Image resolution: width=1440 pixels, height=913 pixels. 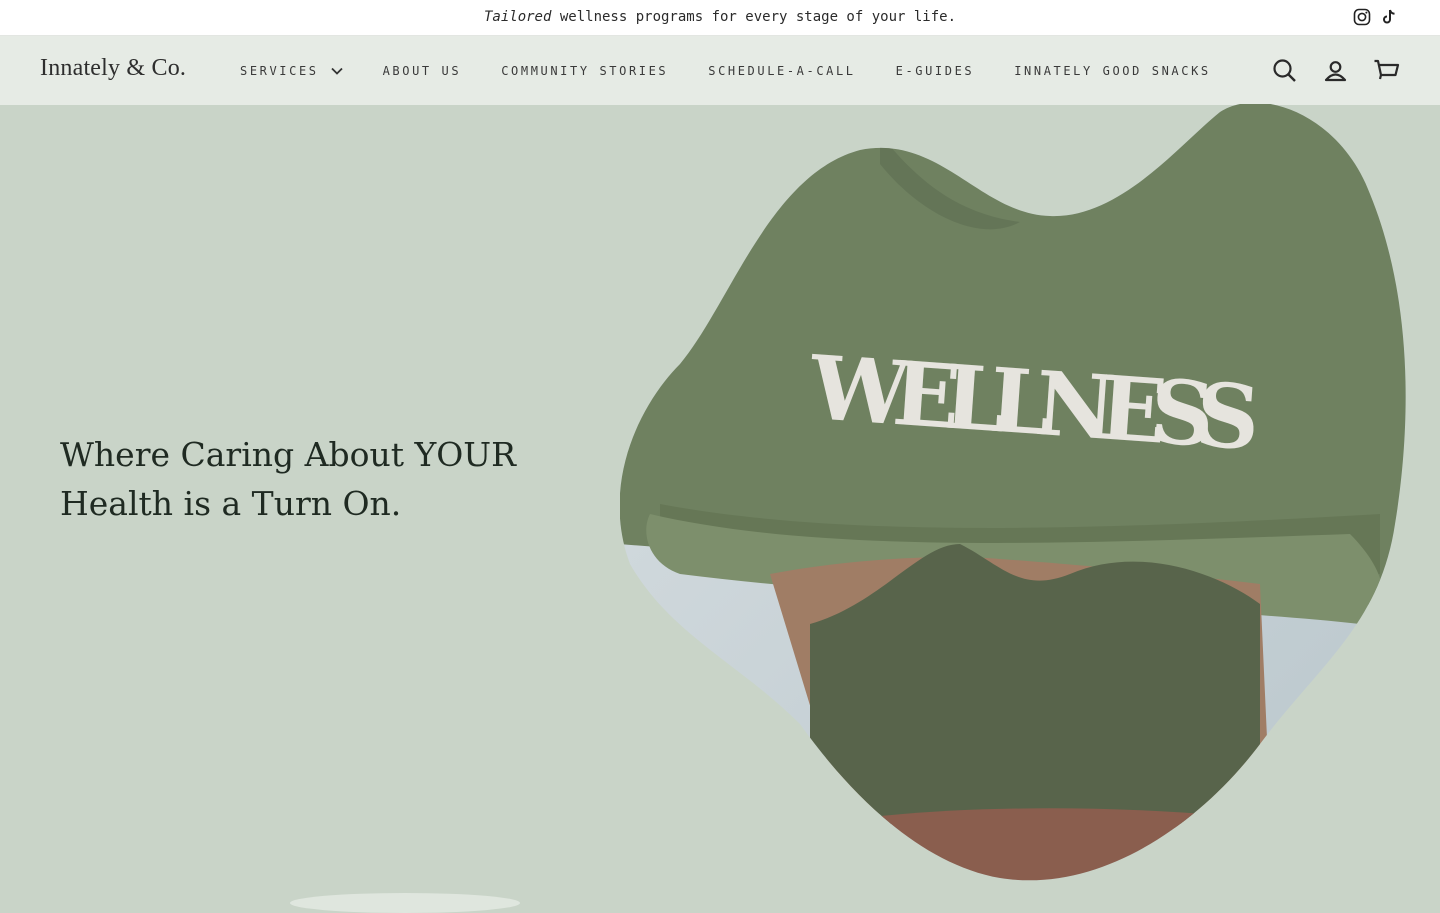 What do you see at coordinates (517, 17) in the screenshot?
I see `announcement-italic: Tailored` at bounding box center [517, 17].